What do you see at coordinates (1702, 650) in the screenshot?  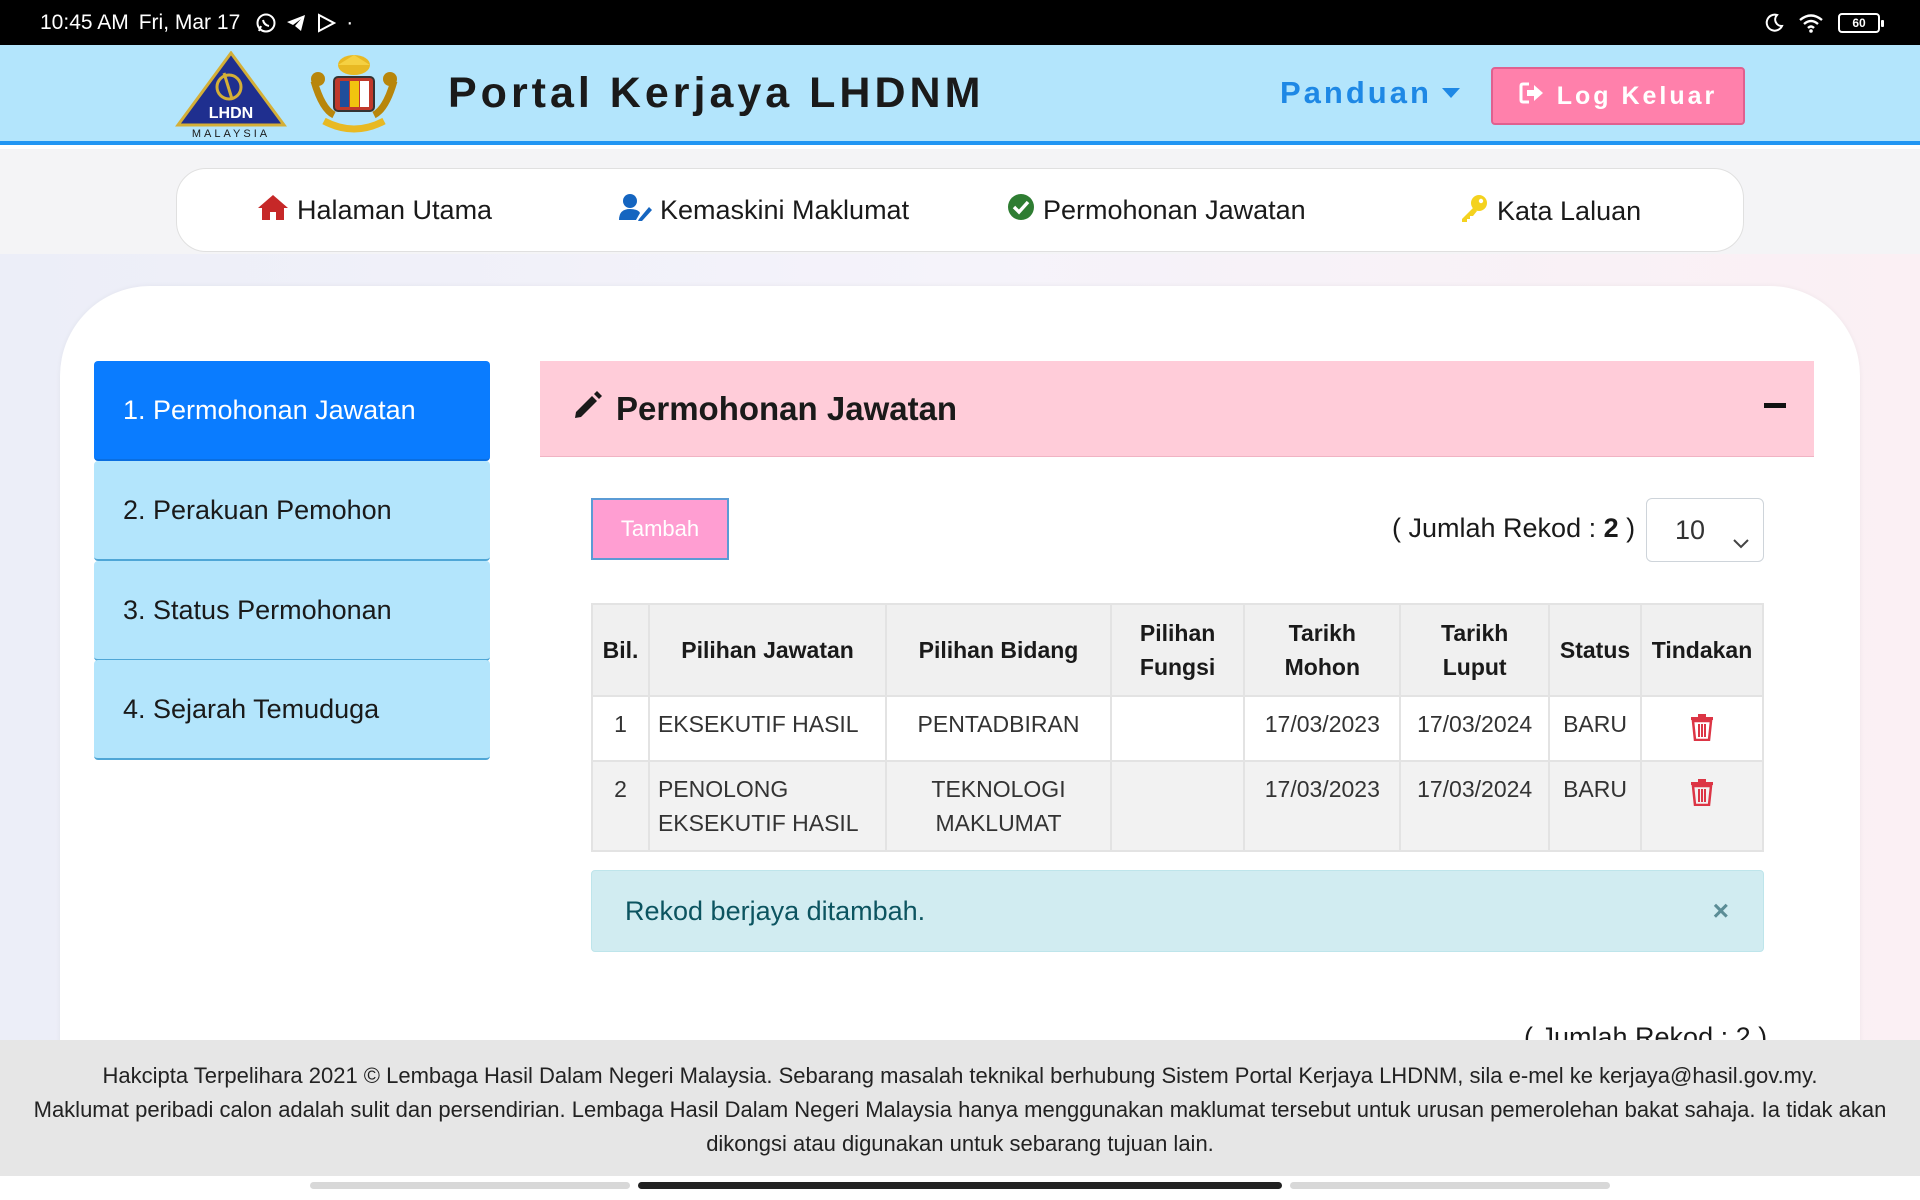 I see `col-header-action: Tindakan` at bounding box center [1702, 650].